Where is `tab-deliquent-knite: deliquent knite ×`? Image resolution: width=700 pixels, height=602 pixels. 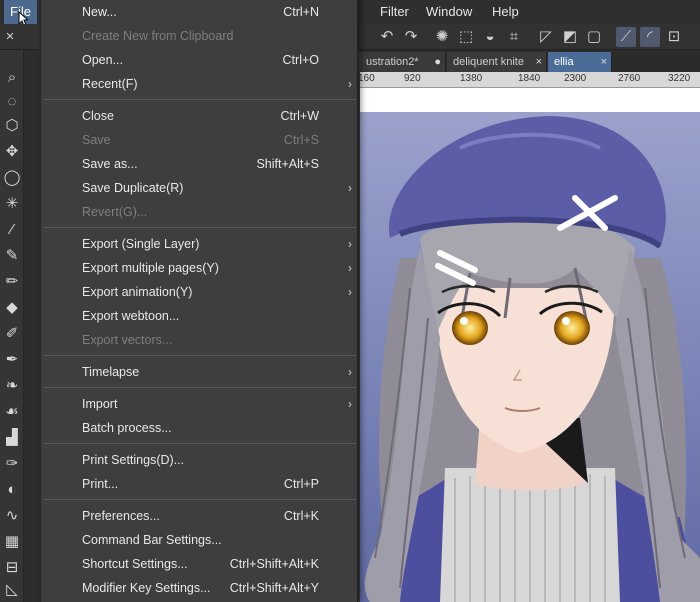 tab-deliquent-knite: deliquent knite × is located at coordinates (497, 62).